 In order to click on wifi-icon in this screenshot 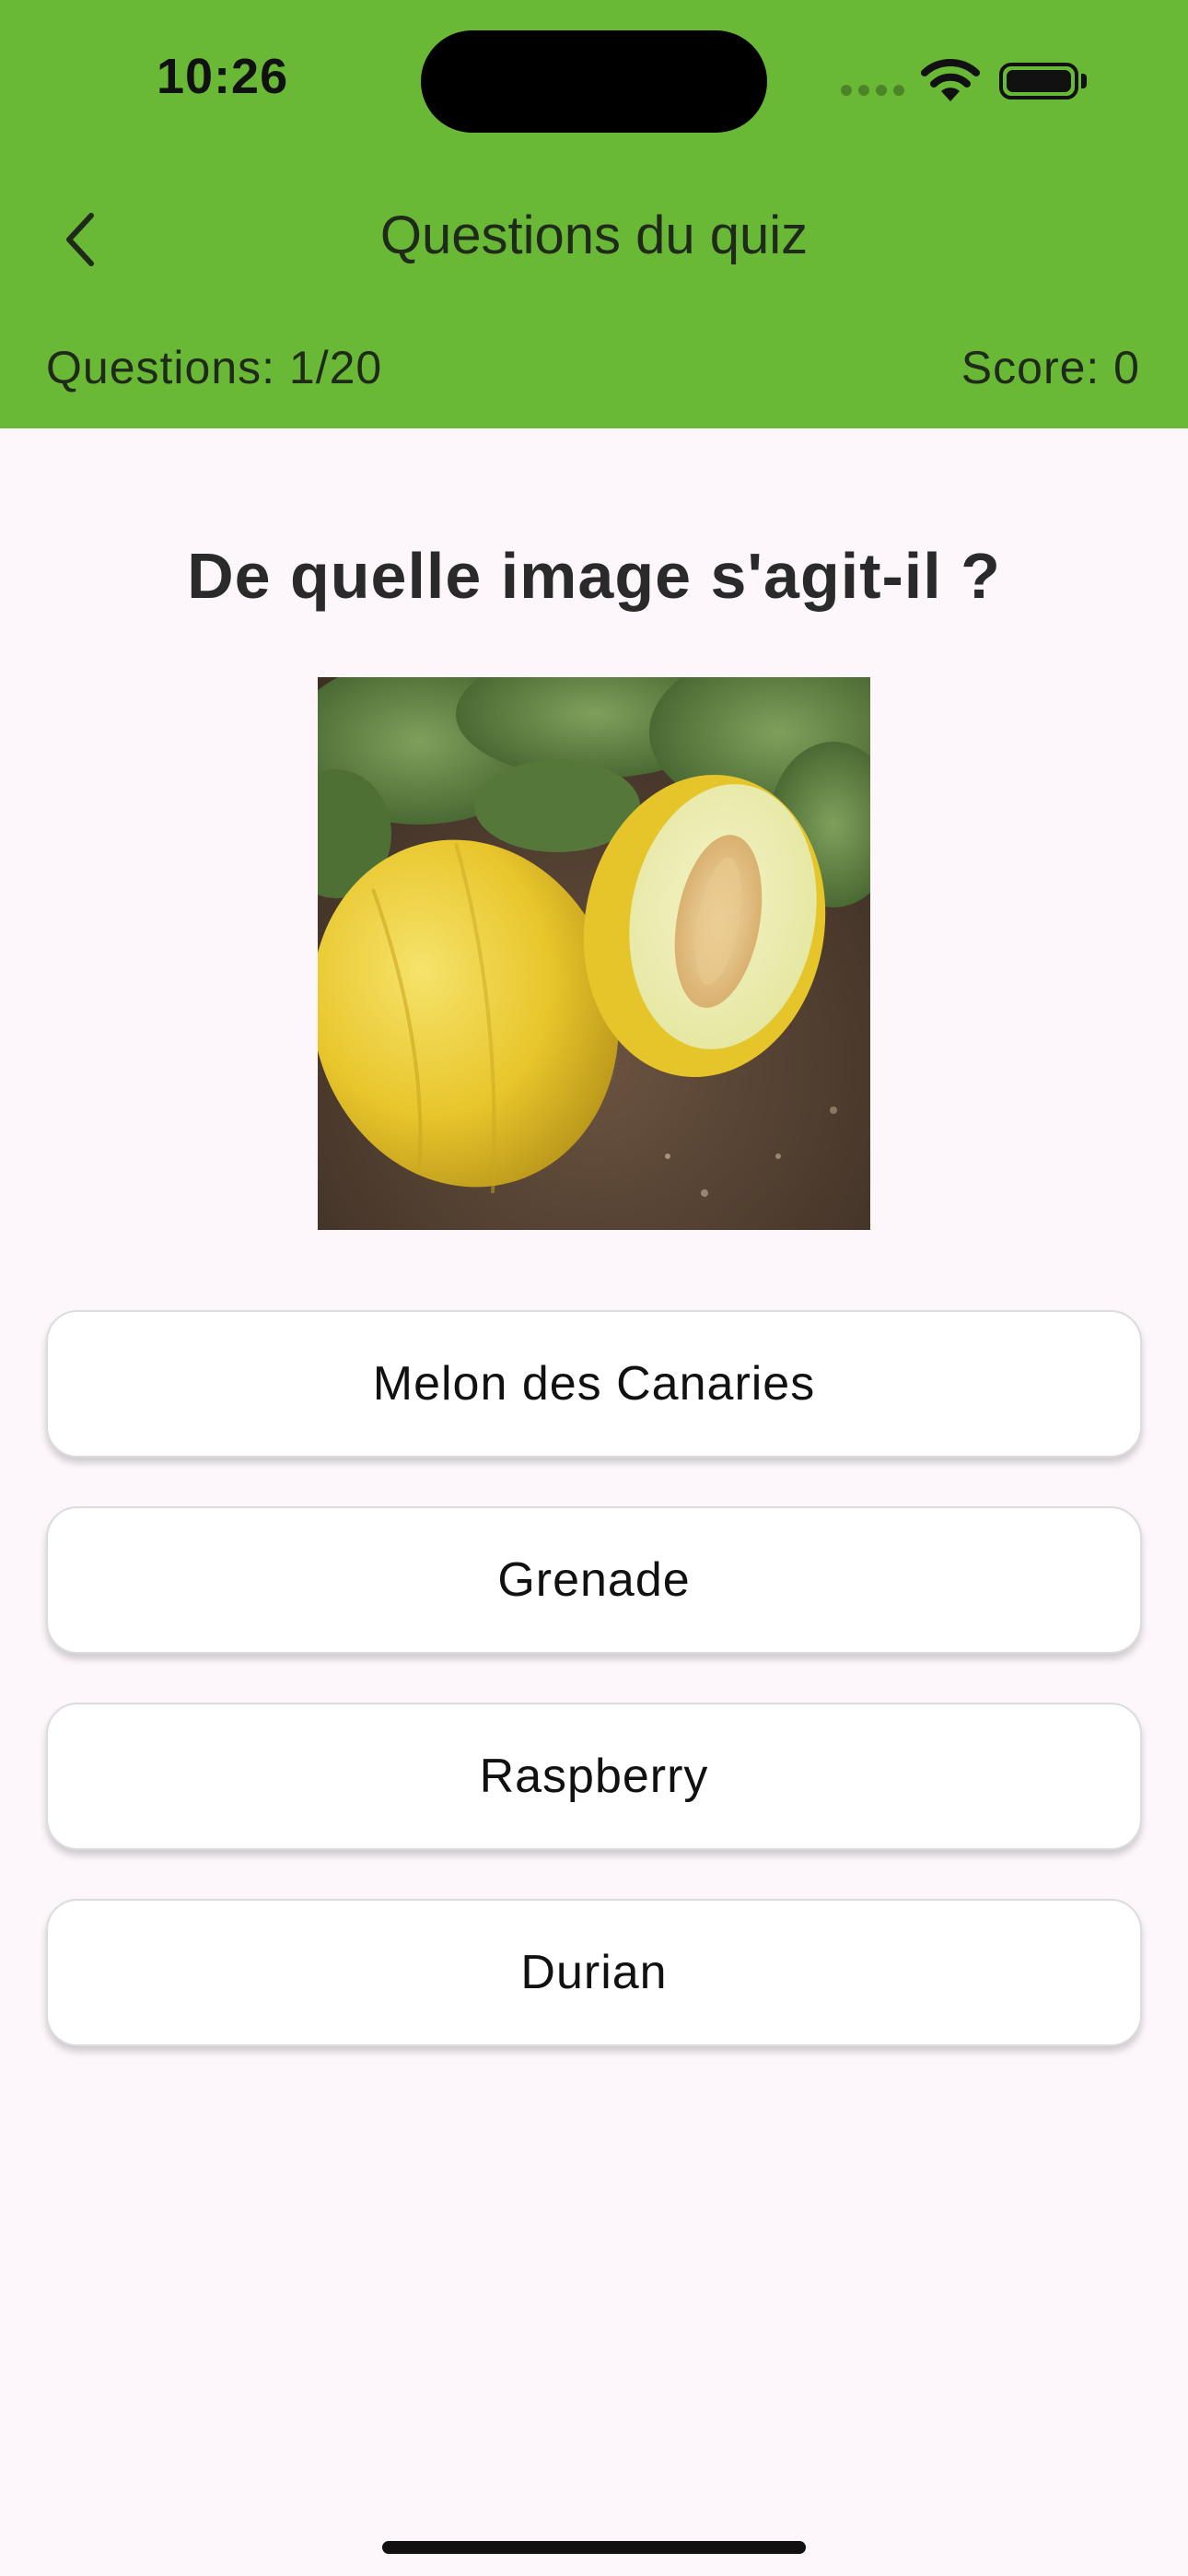, I will do `click(951, 80)`.